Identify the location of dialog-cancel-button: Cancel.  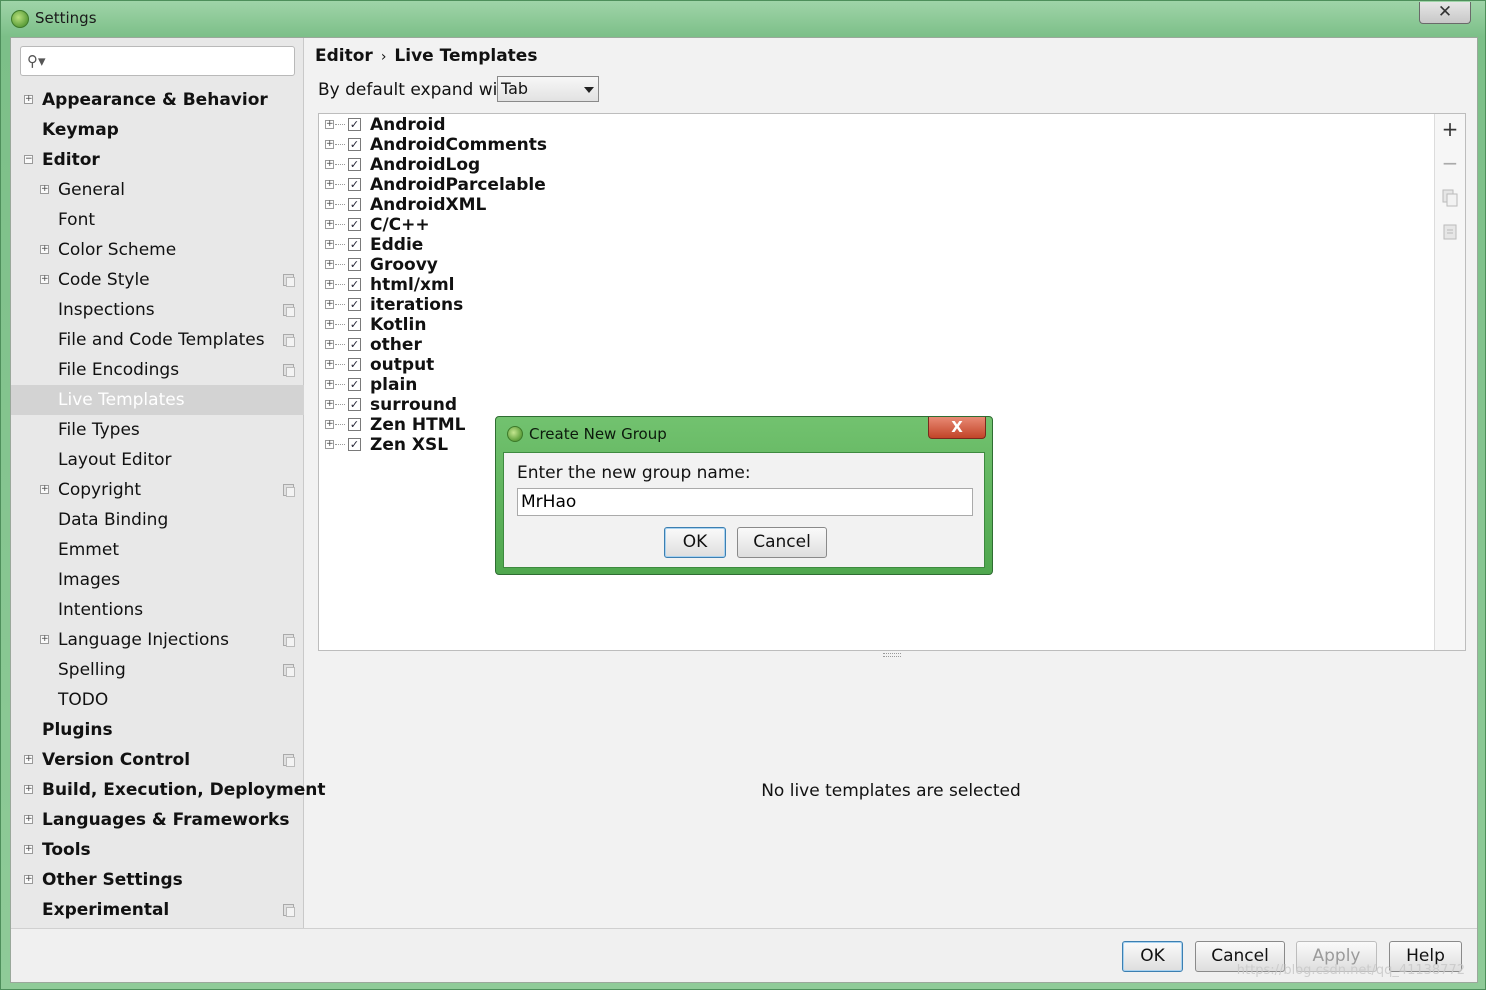
(782, 542).